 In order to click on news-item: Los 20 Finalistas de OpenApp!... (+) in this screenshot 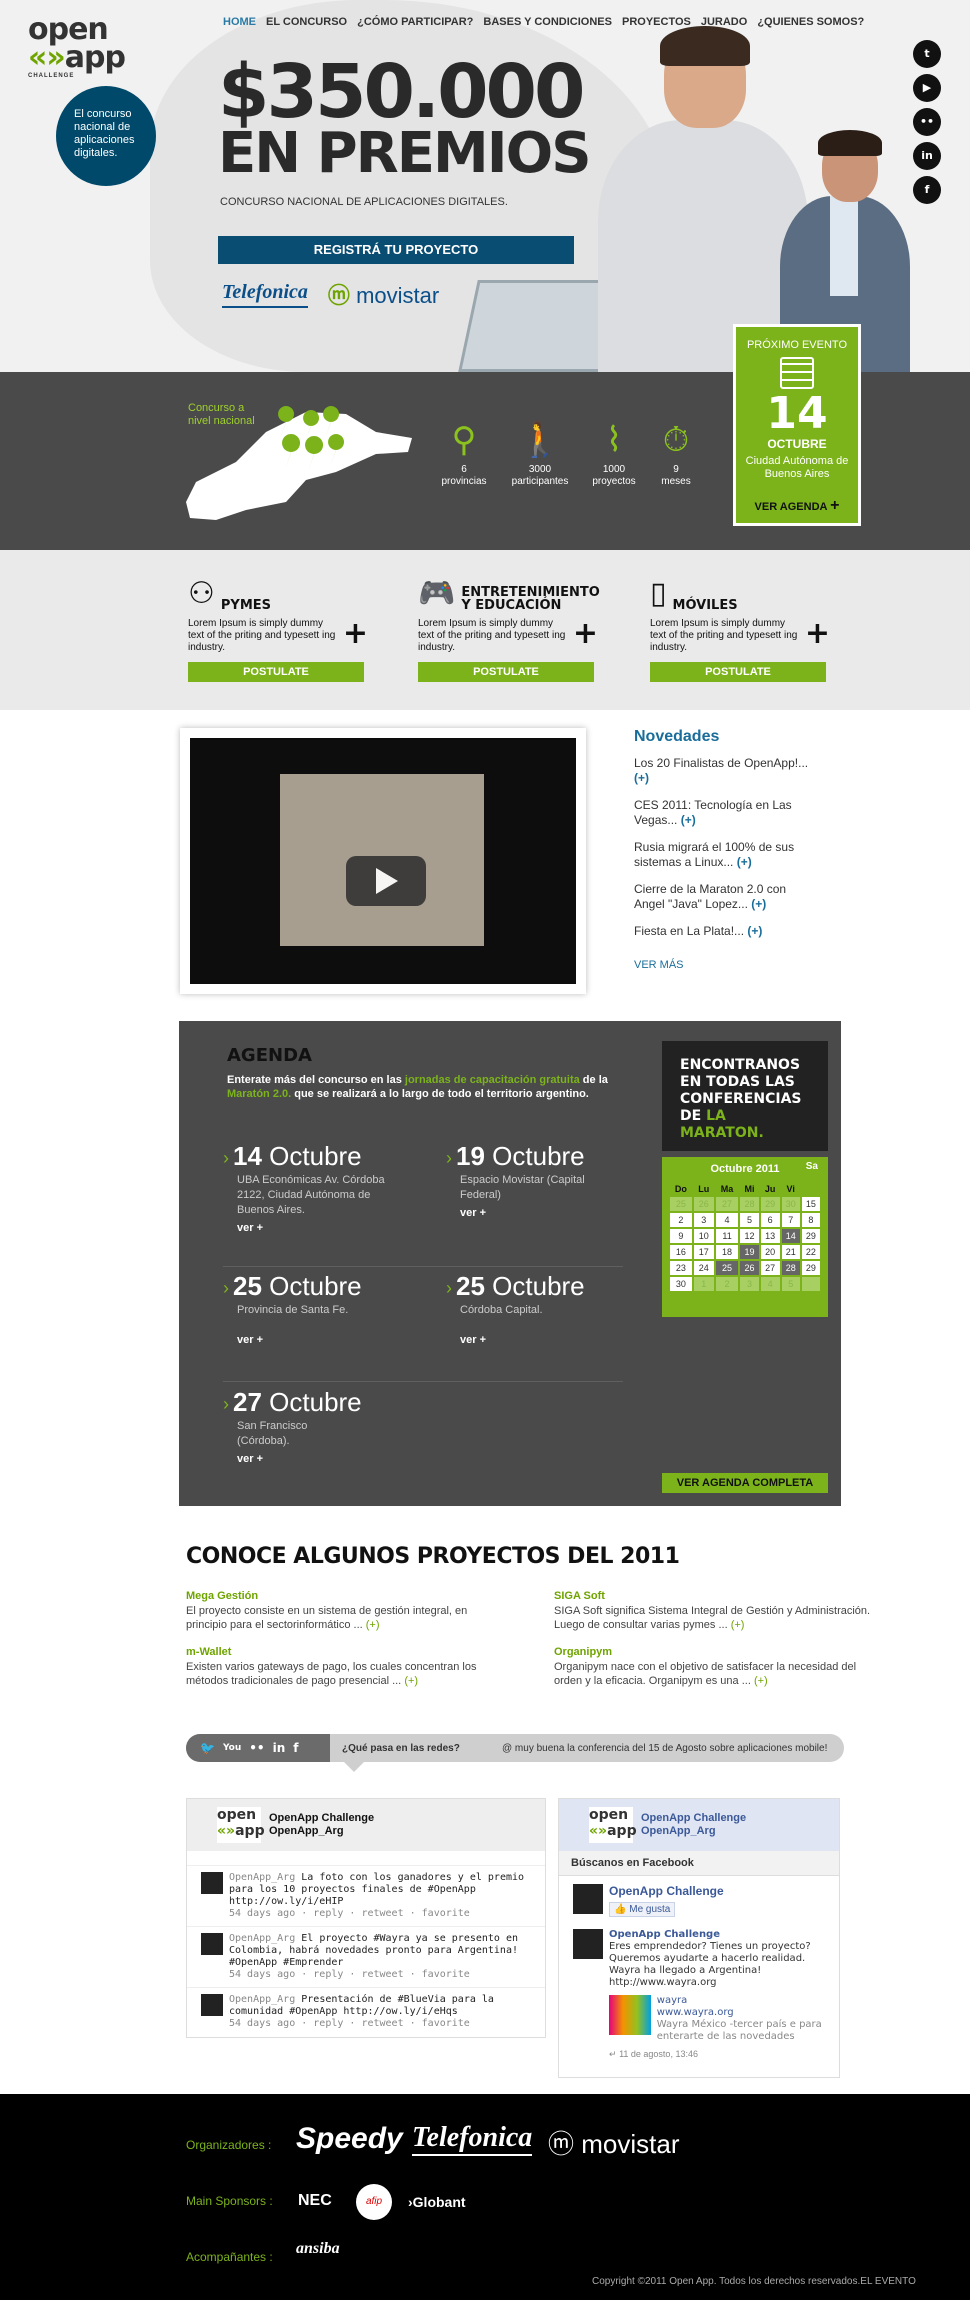, I will do `click(724, 771)`.